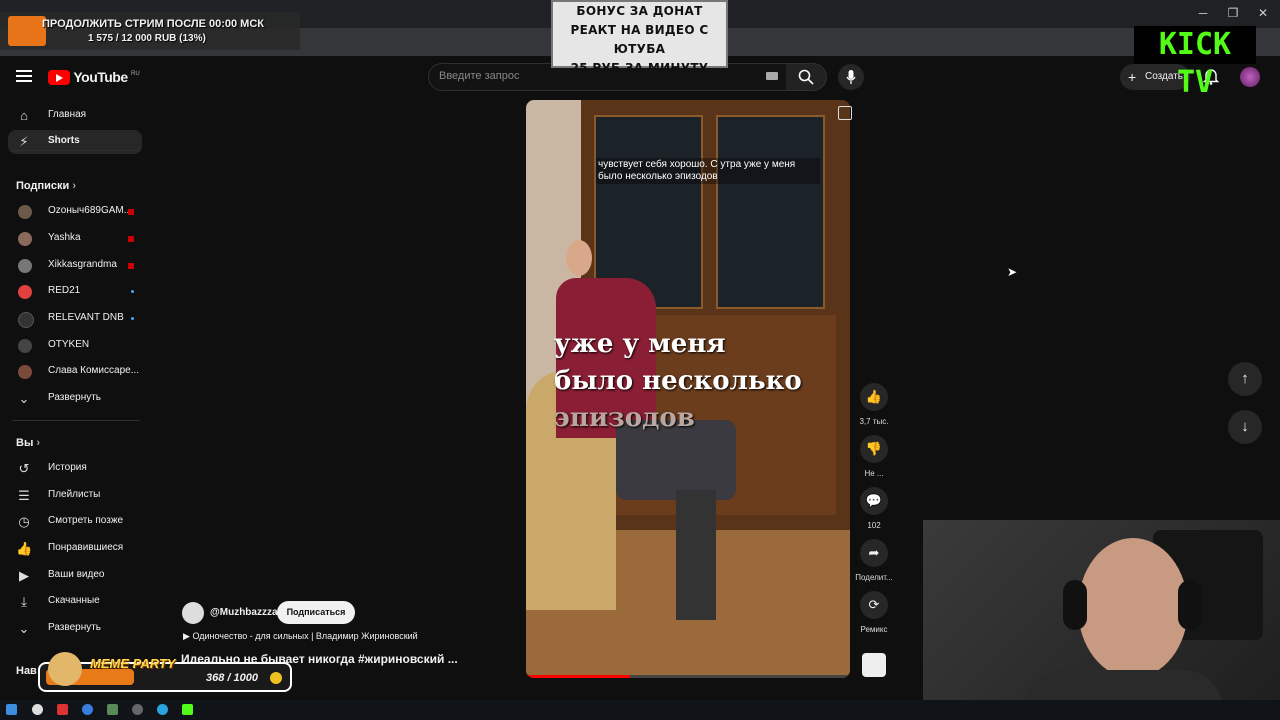  What do you see at coordinates (86, 317) in the screenshot?
I see `channel-name: RELEVANT DNB` at bounding box center [86, 317].